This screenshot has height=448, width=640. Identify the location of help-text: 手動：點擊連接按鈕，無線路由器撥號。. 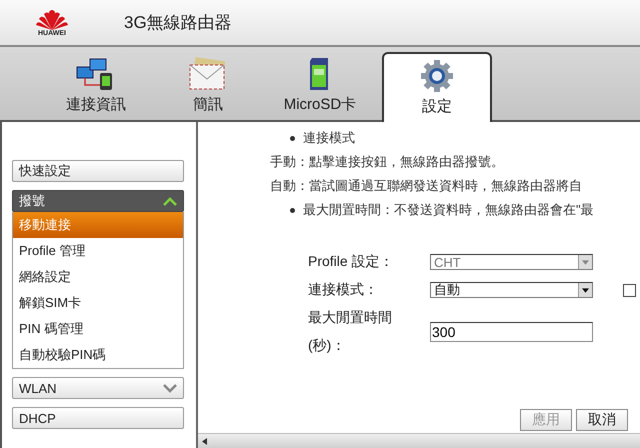
(387, 162).